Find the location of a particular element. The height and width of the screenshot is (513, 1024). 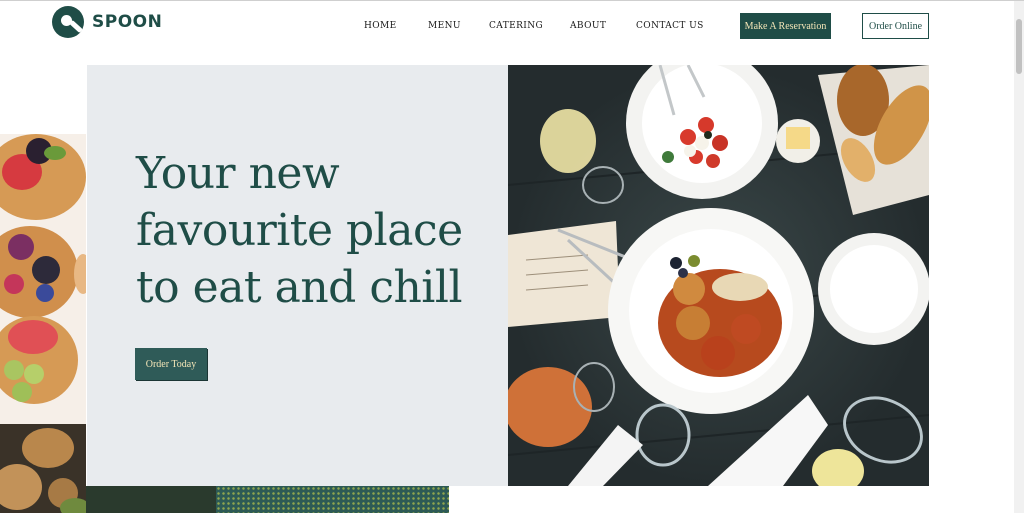

hero-title-line-2: favourite place is located at coordinates (299, 230).